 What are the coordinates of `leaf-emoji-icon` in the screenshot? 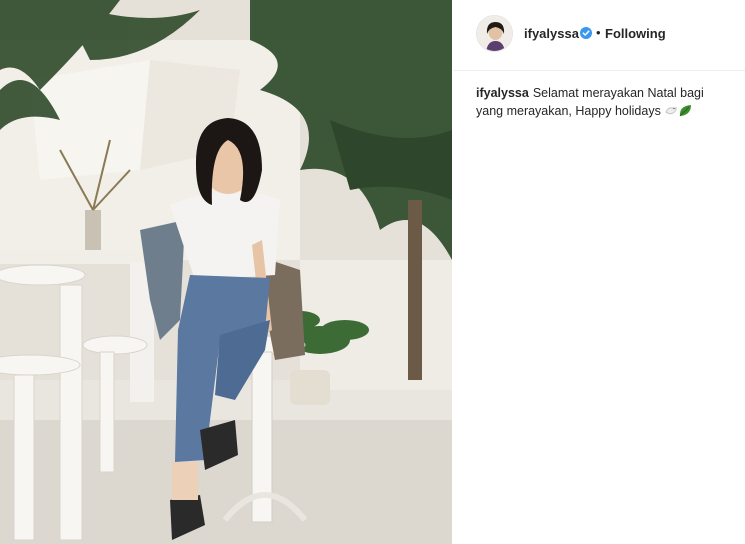 It's located at (685, 111).